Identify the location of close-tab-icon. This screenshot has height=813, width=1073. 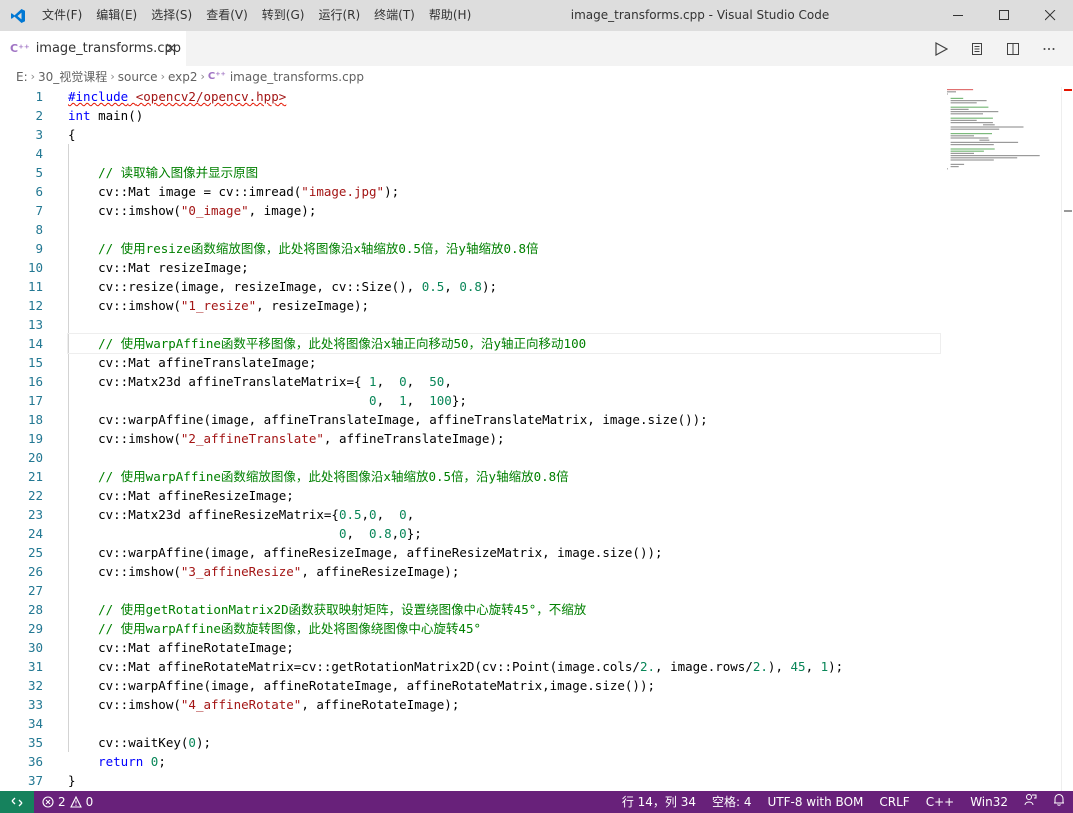
(171, 48).